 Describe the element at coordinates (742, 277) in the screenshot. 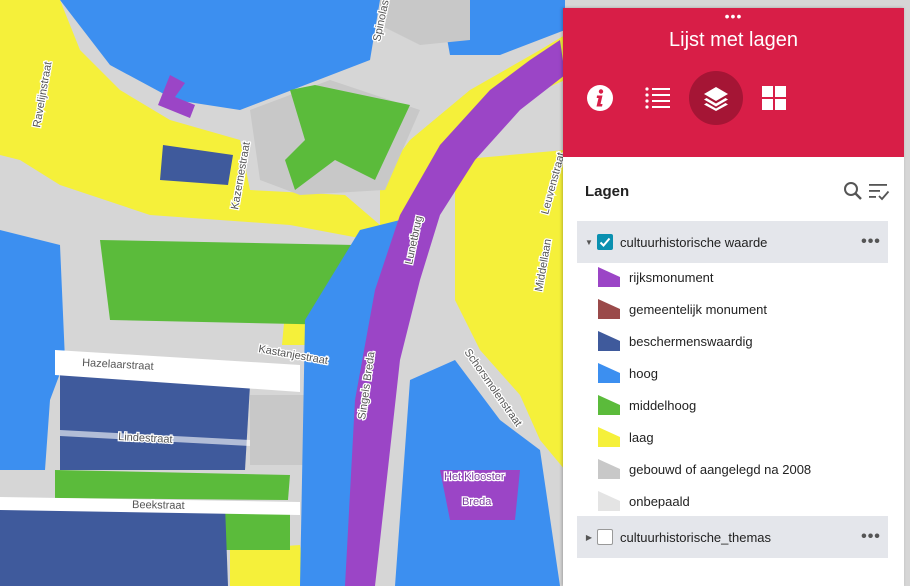

I see `legend-item: rijksmonument` at that location.